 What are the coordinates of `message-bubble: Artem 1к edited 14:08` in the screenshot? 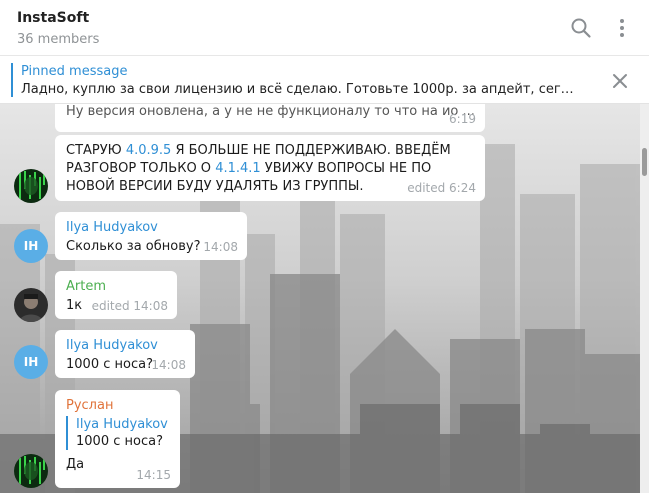 It's located at (116, 295).